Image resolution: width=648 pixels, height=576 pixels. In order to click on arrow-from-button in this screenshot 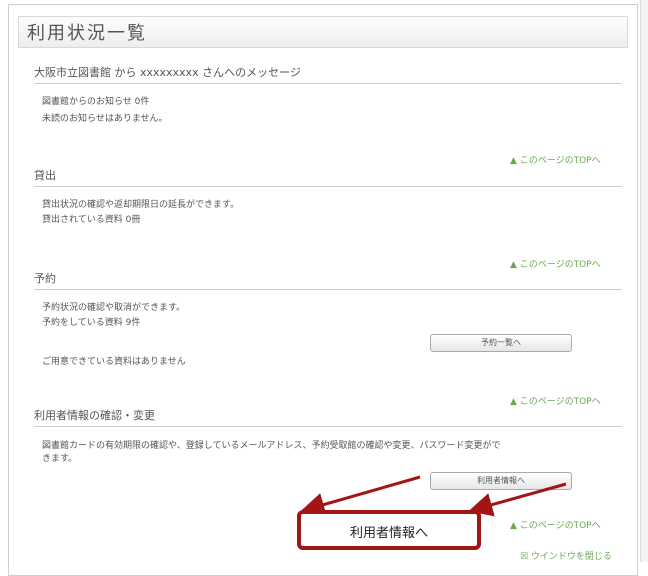, I will do `click(360, 496)`.